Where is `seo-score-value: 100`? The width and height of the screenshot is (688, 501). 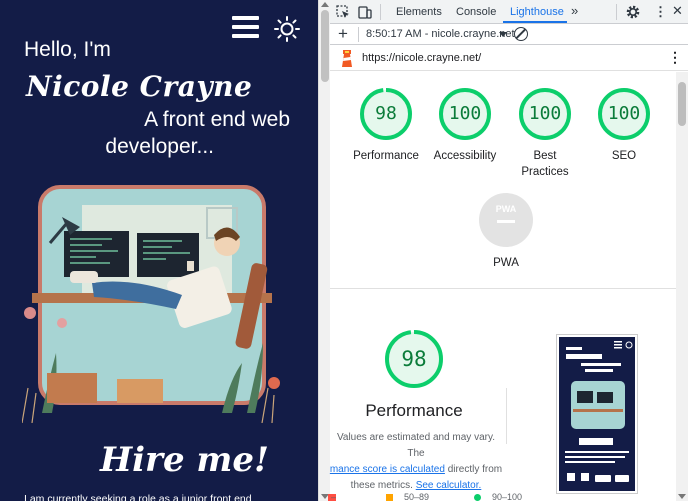
seo-score-value: 100 is located at coordinates (624, 113).